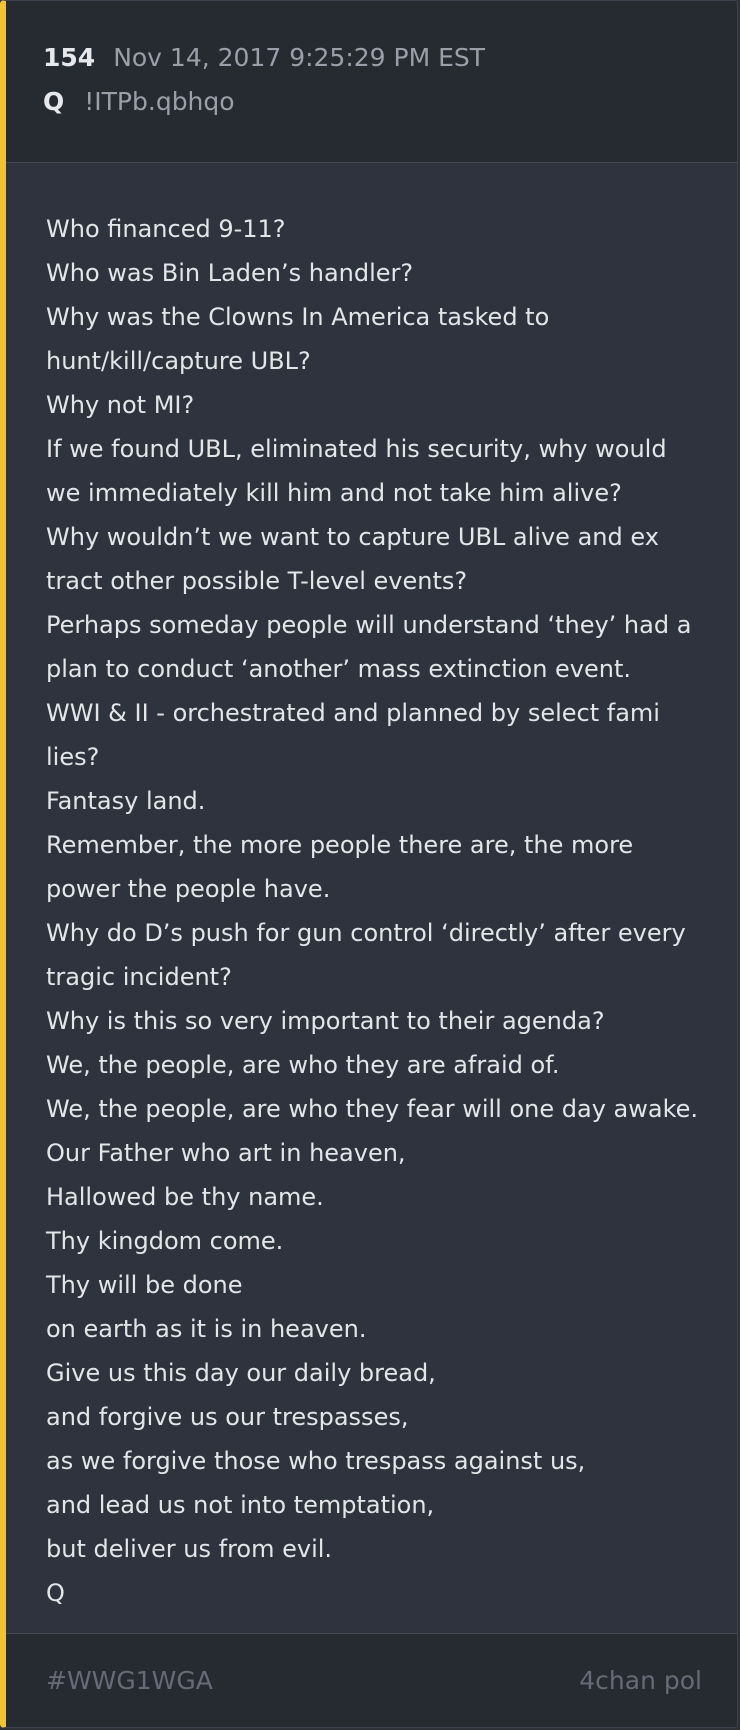 The width and height of the screenshot is (740, 1730). Describe the element at coordinates (299, 57) in the screenshot. I see `post-date: Nov 14, 2017 9:25:29 PM EST` at that location.